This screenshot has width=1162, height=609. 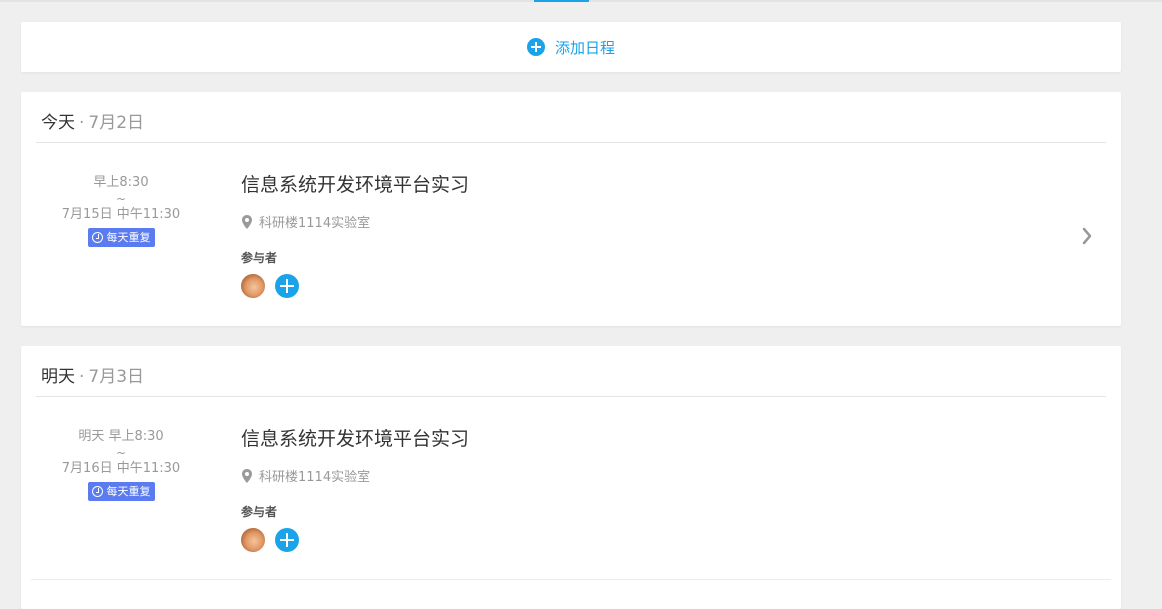 I want to click on chevron-right-icon, so click(x=1087, y=236).